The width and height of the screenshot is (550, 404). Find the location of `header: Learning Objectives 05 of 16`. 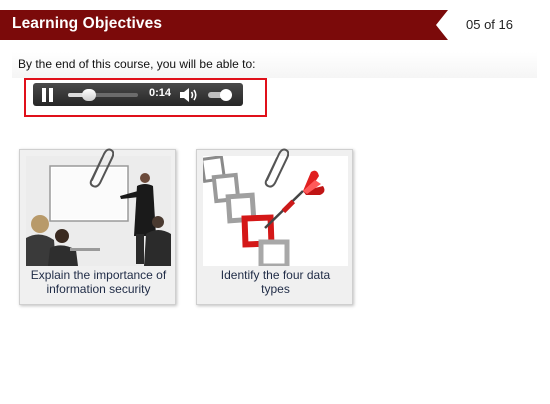

header: Learning Objectives 05 of 16 is located at coordinates (275, 25).